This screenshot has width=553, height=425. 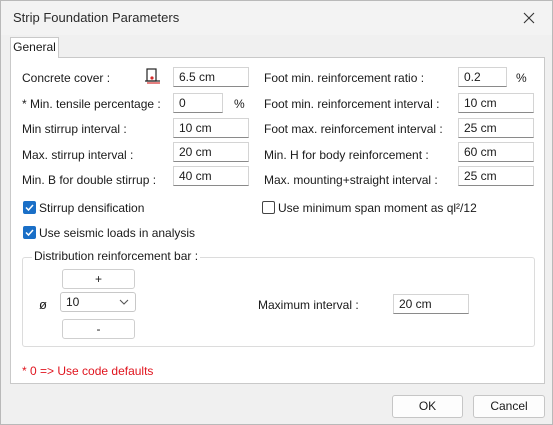 I want to click on ok-button: OK, so click(x=427, y=406).